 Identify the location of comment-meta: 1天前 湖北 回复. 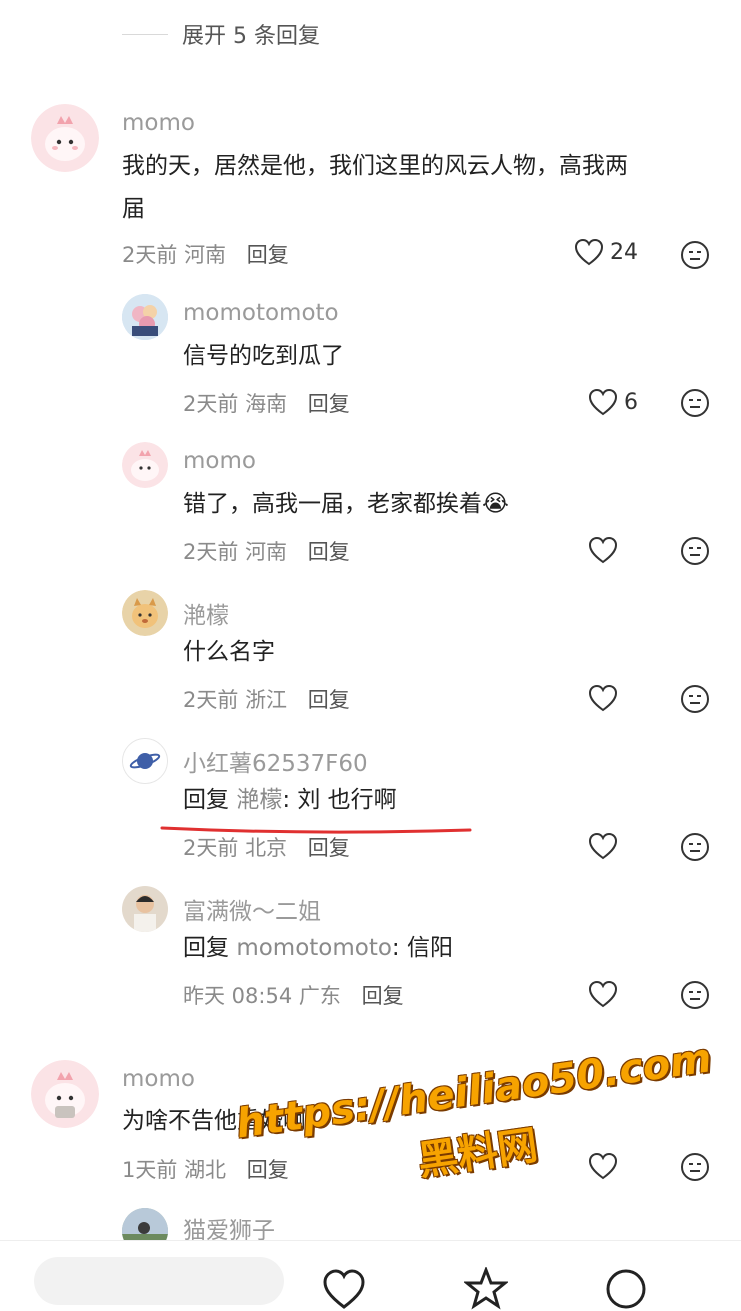
(205, 1169).